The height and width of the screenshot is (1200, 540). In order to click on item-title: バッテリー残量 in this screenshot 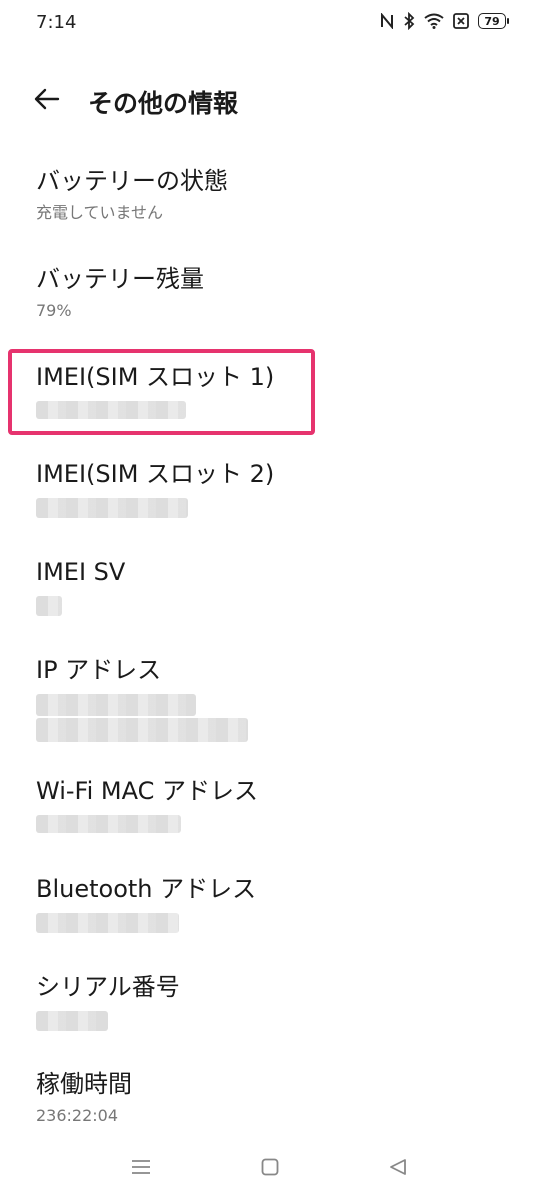, I will do `click(120, 279)`.